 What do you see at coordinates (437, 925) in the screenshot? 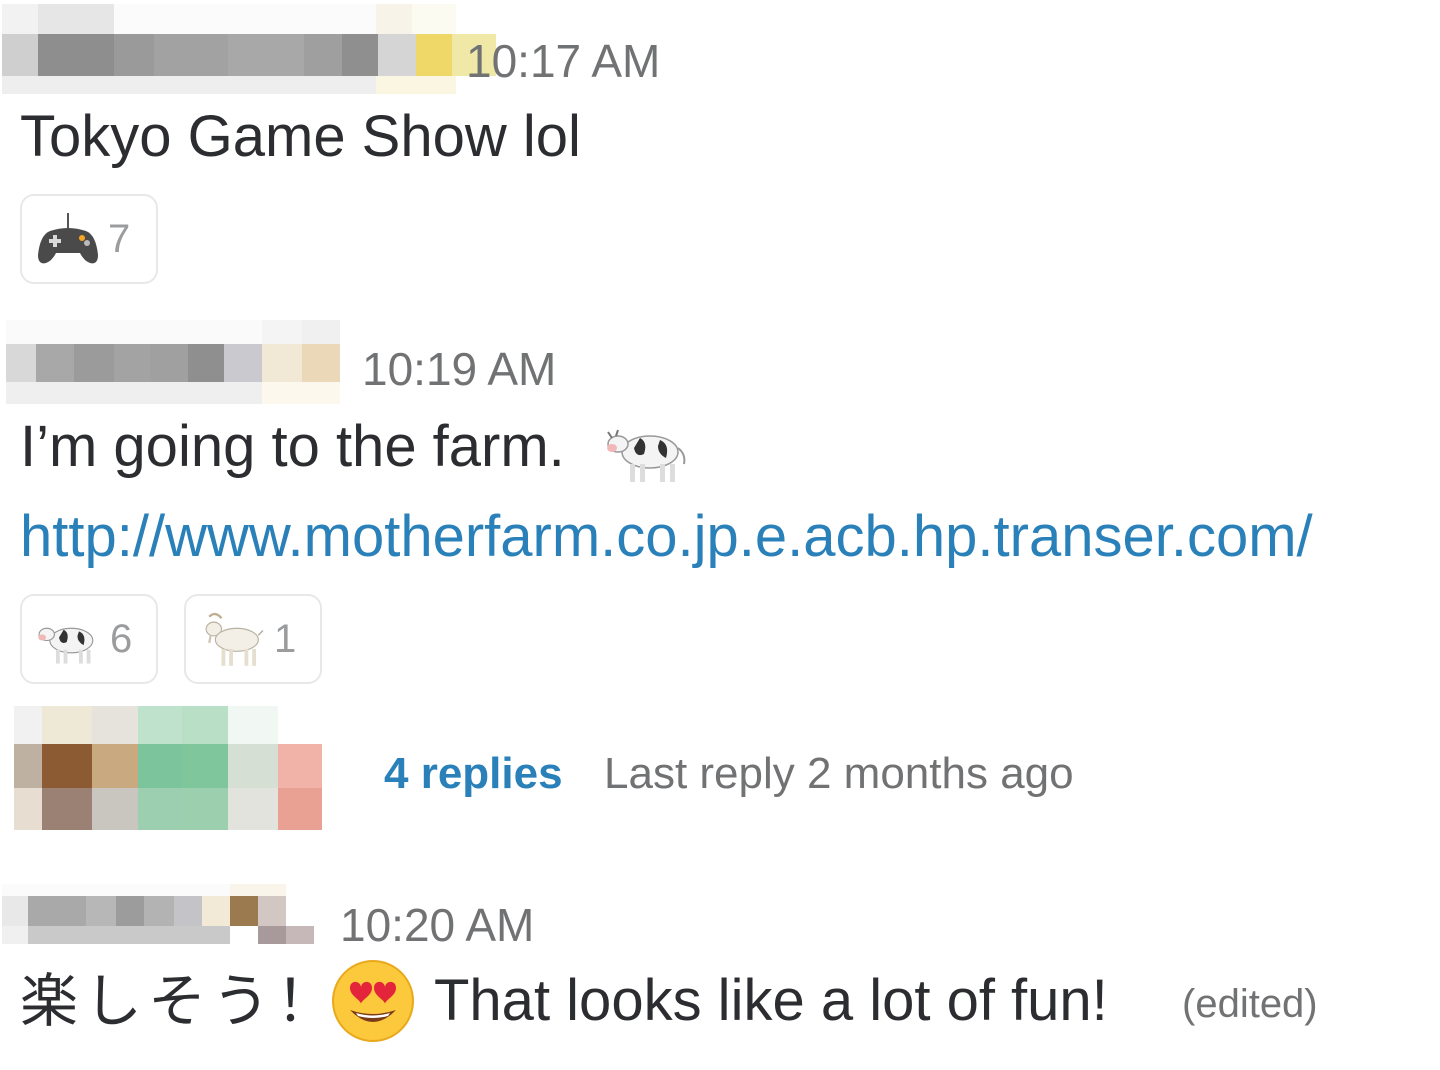
I see `message-timestamp: 10:20 AM` at bounding box center [437, 925].